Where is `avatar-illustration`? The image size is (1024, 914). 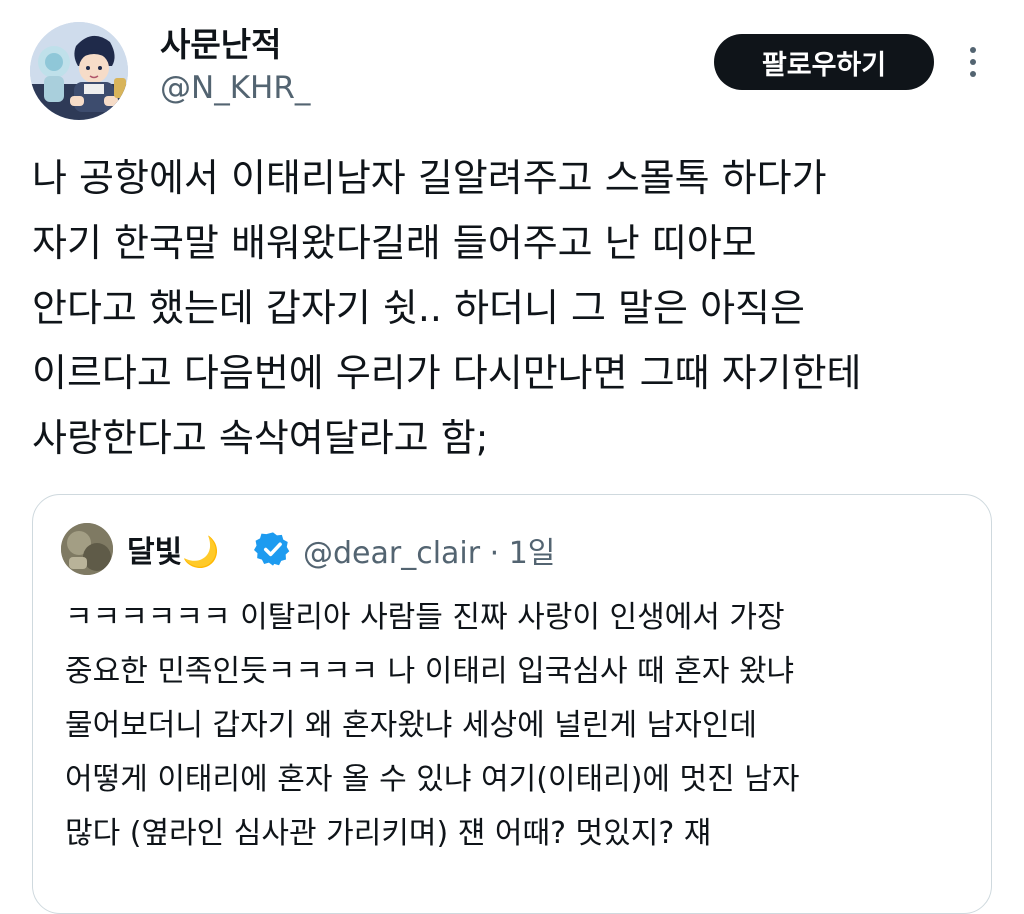 avatar-illustration is located at coordinates (79, 71).